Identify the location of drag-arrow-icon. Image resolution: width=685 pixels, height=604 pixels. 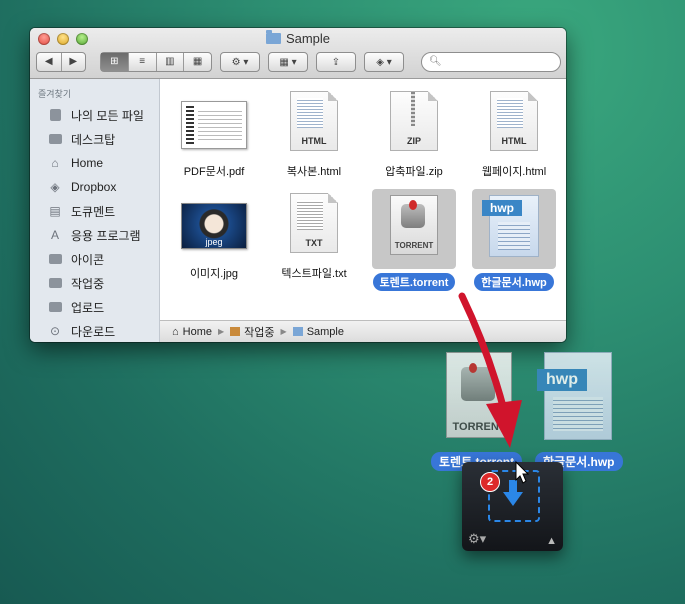
(494, 388).